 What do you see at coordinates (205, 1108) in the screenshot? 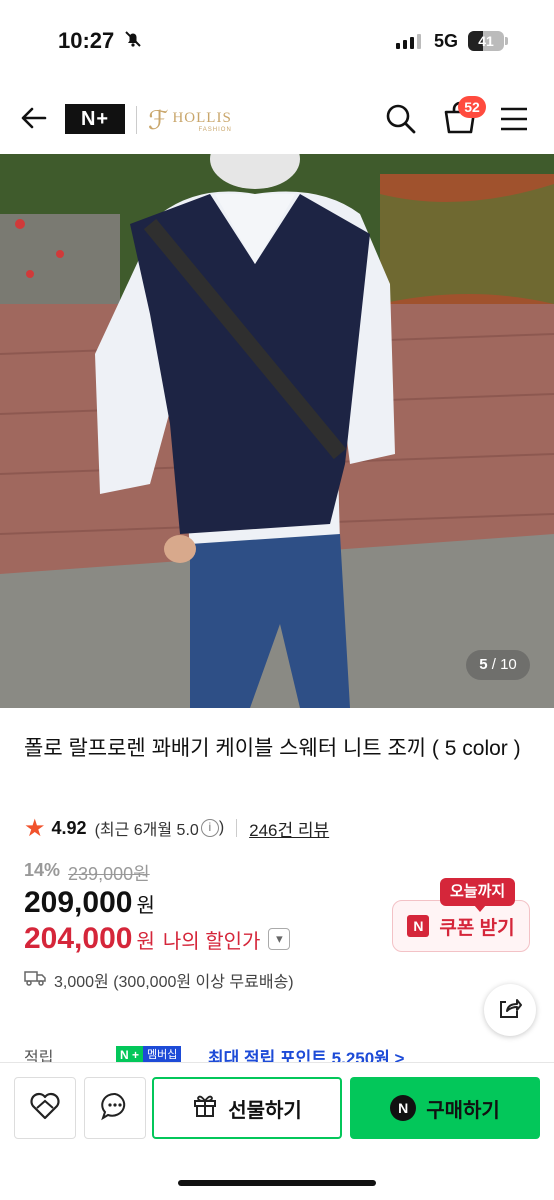
I see `gift-icon` at bounding box center [205, 1108].